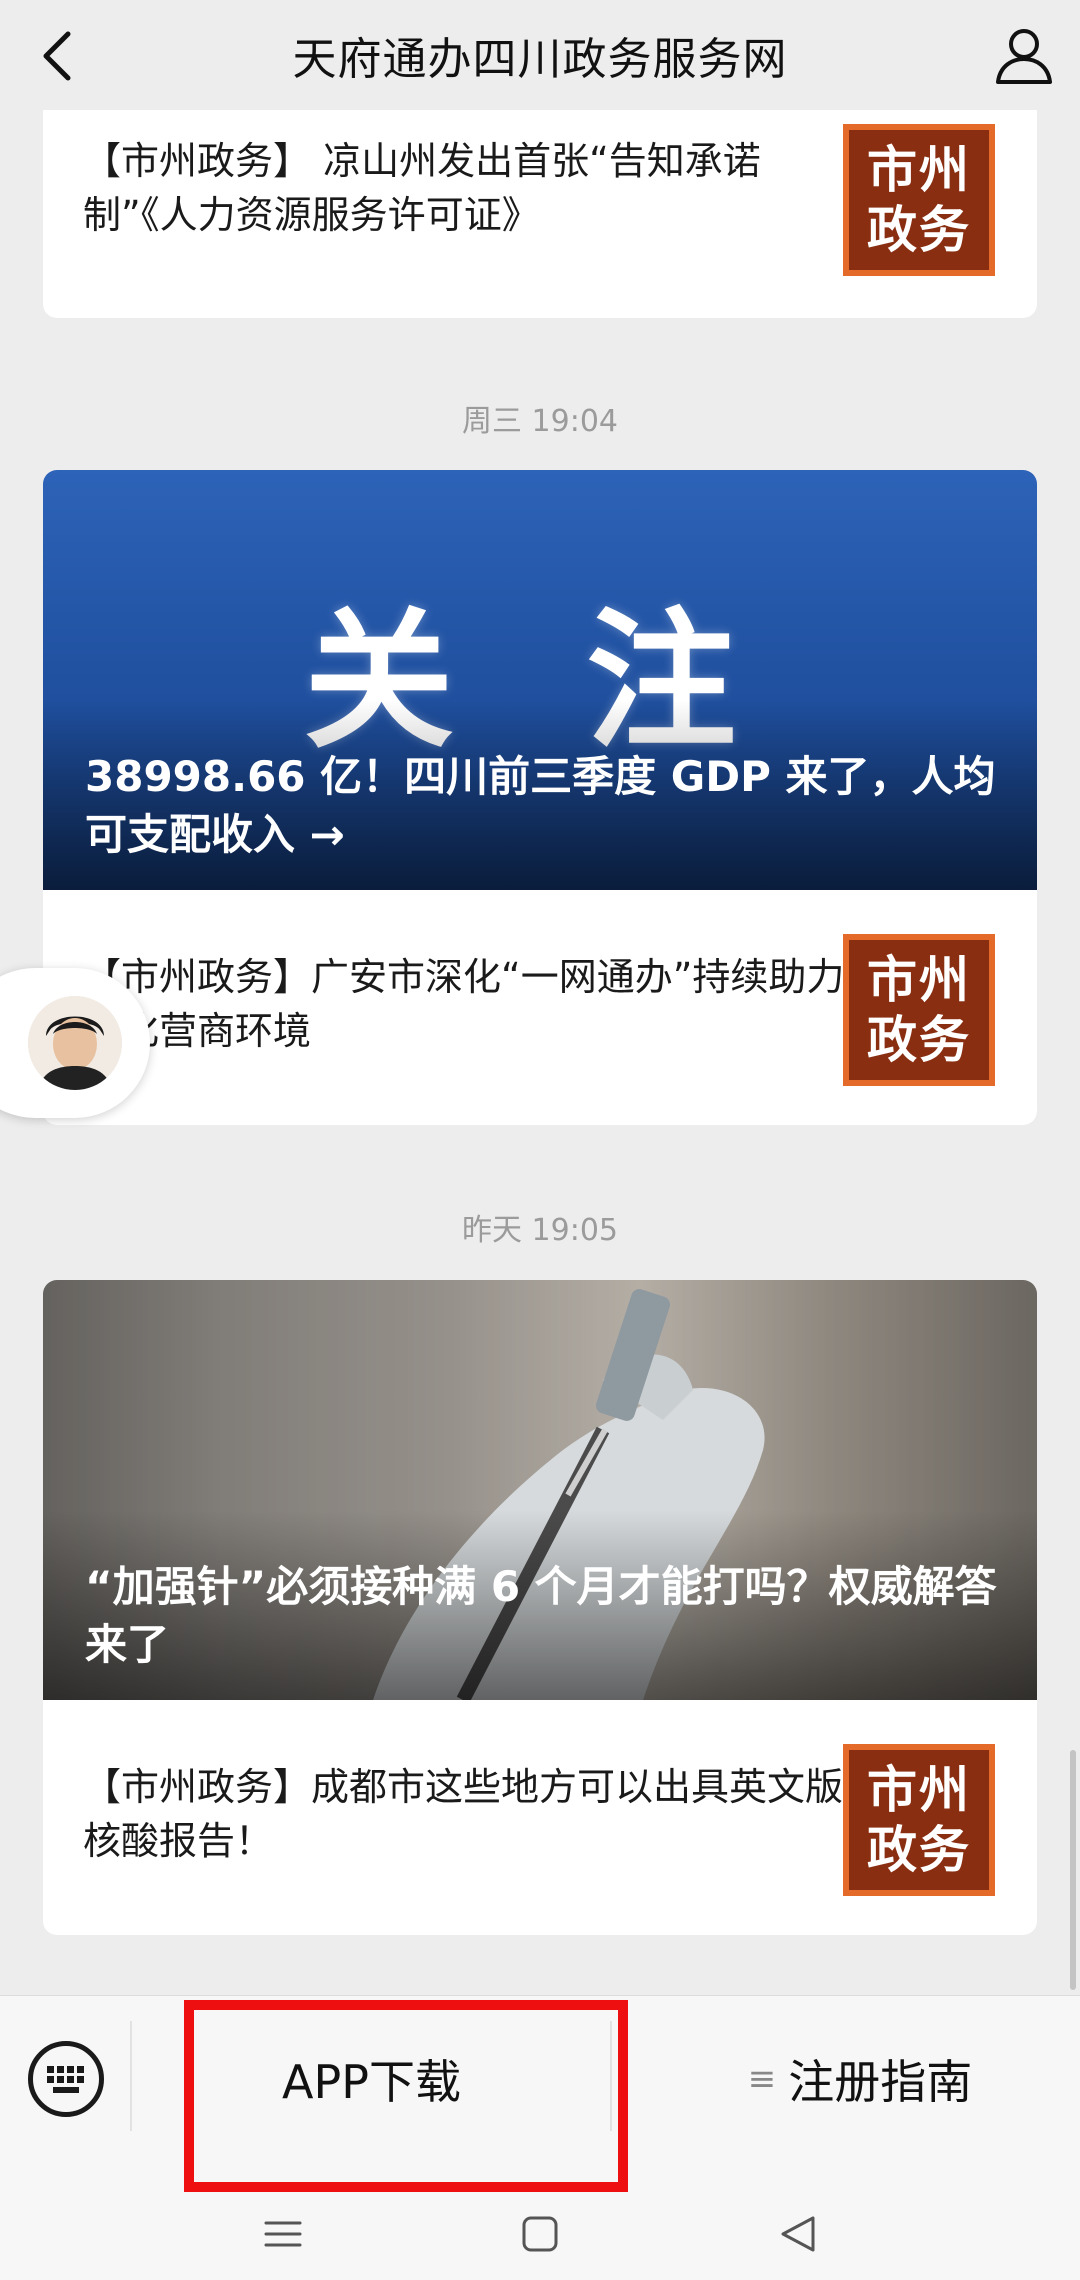 The width and height of the screenshot is (1080, 2280). I want to click on profile-icon, so click(1024, 54).